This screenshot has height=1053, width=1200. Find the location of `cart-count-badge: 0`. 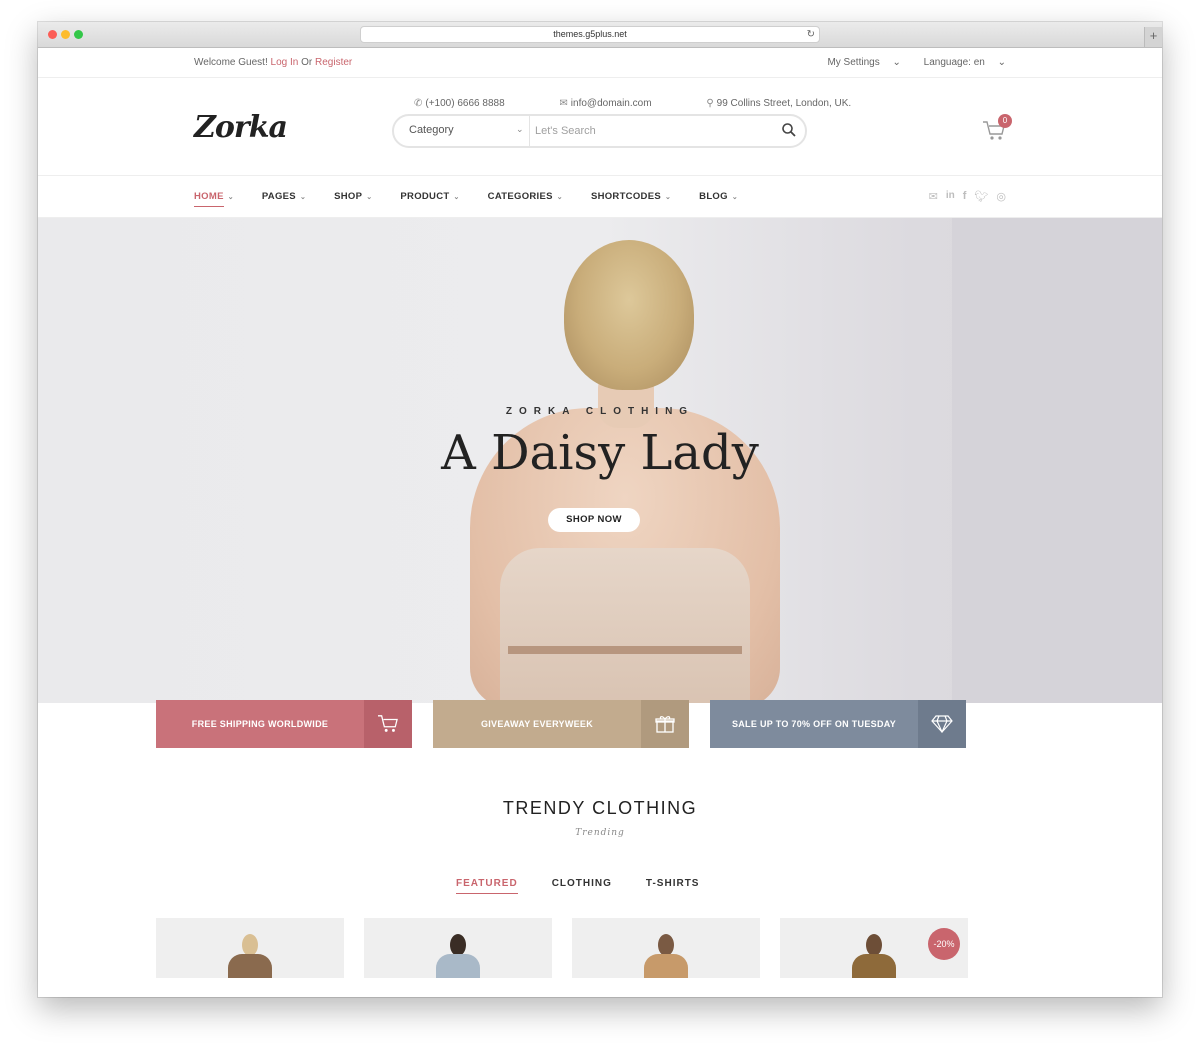

cart-count-badge: 0 is located at coordinates (1005, 121).